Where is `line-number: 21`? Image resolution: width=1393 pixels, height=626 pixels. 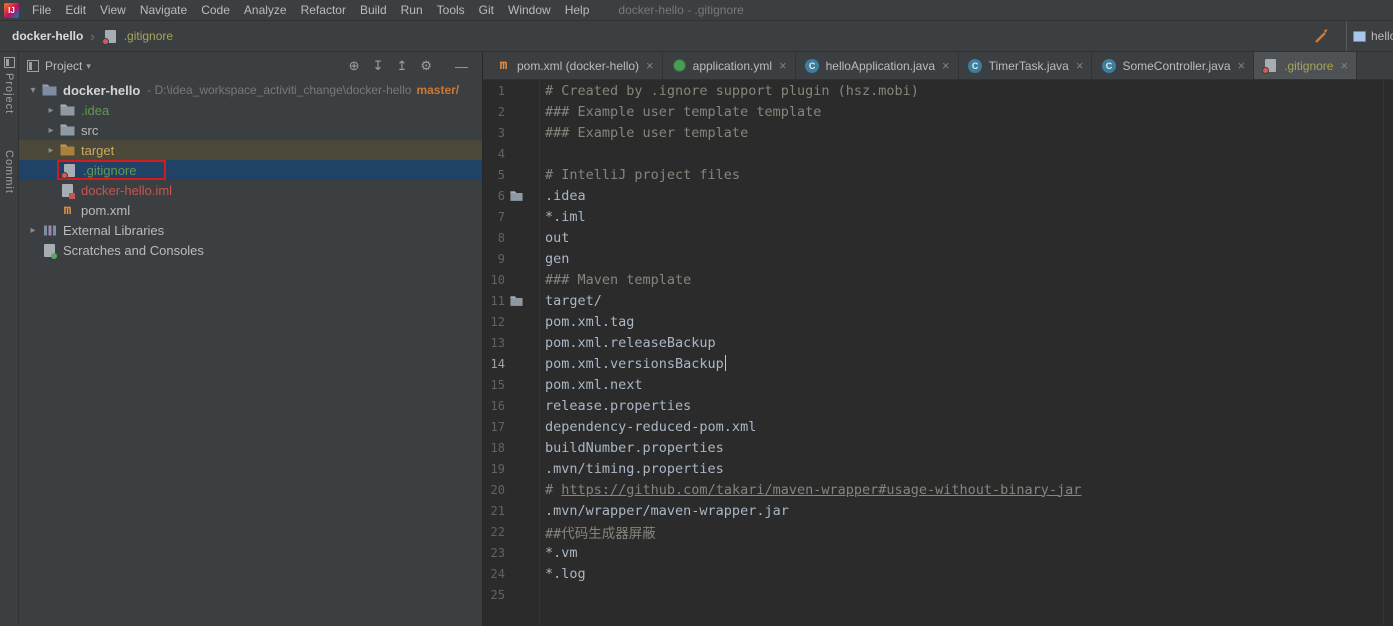 line-number: 21 is located at coordinates (494, 511).